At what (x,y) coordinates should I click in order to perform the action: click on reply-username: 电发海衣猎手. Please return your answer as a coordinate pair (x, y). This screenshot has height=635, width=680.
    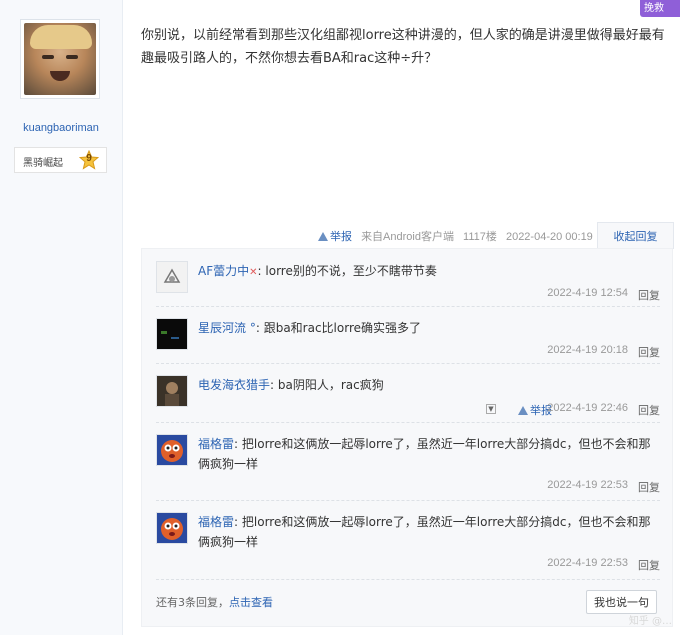
    Looking at the image, I should click on (234, 385).